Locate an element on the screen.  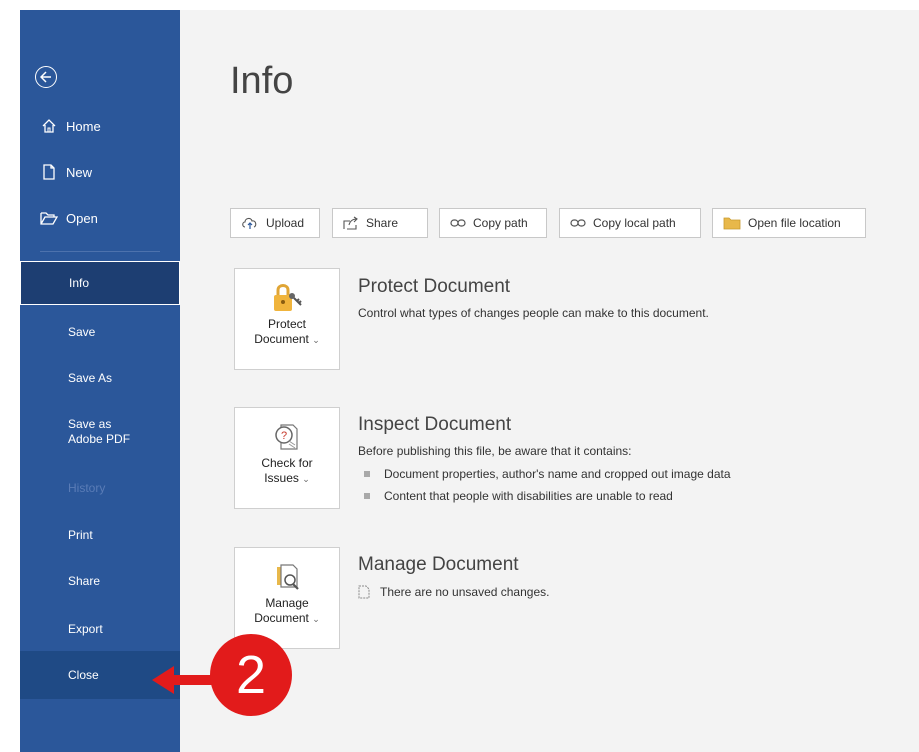
open-file-location-label: Open file location is located at coordinates (794, 223).